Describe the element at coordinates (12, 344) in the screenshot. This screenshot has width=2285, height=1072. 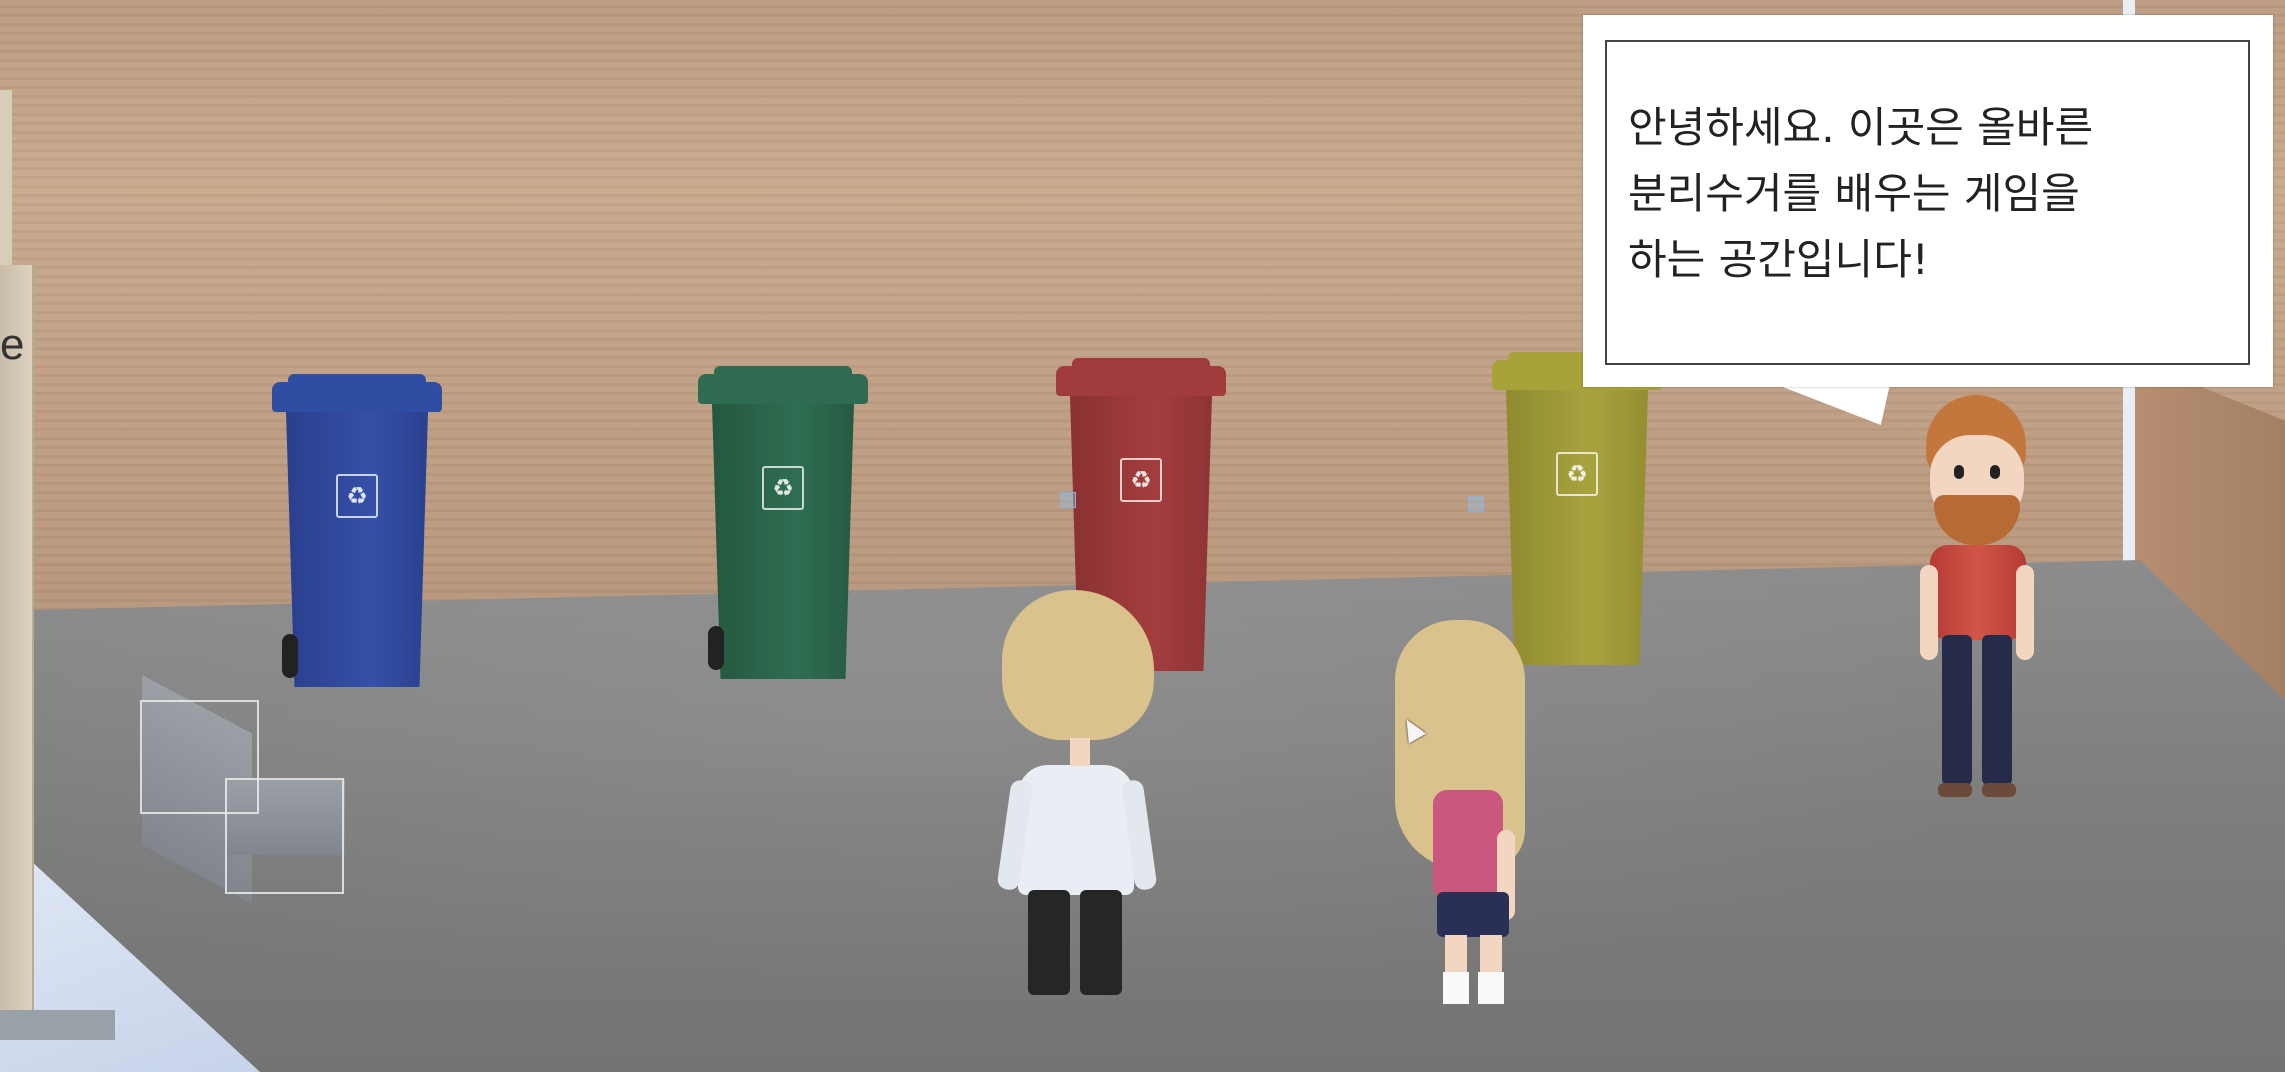
I see `left-panel-text: e` at that location.